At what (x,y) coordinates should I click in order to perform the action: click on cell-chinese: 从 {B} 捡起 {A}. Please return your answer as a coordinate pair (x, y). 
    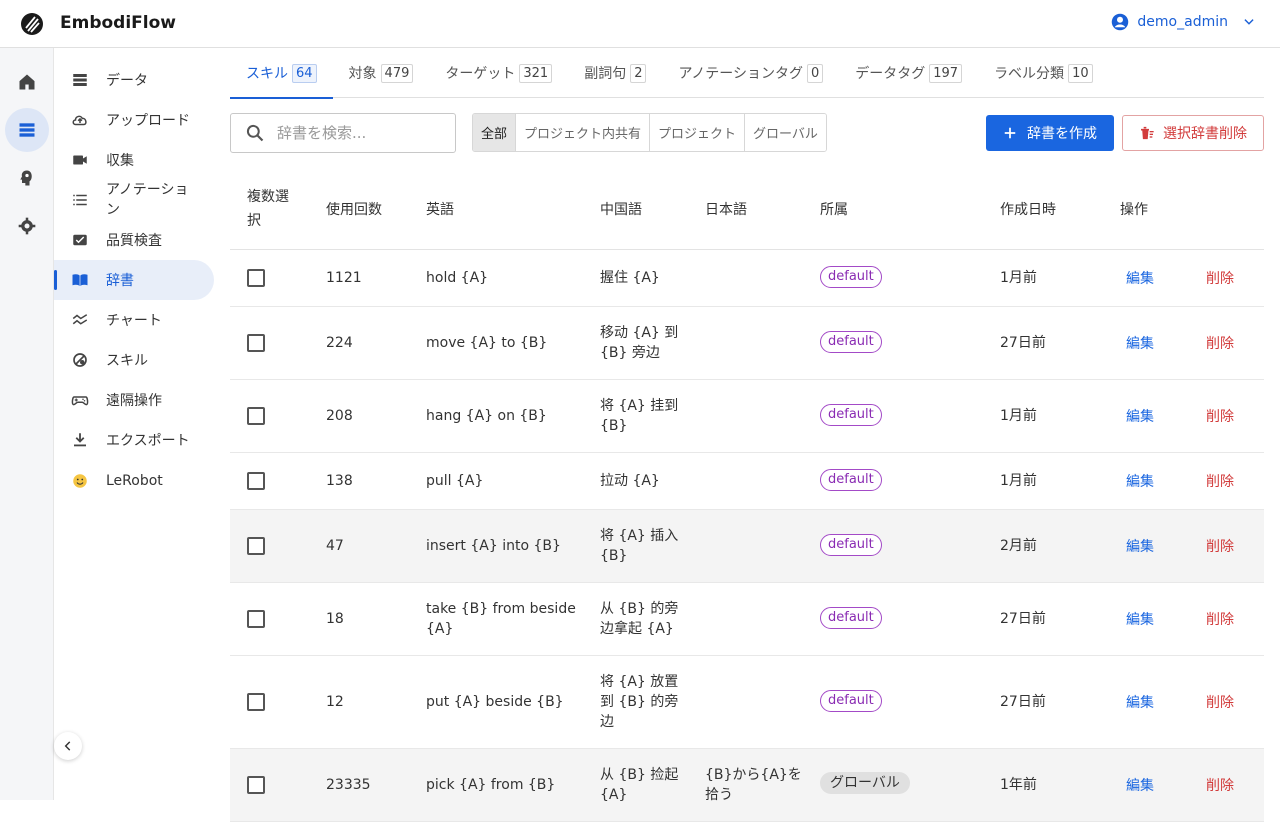
    Looking at the image, I should click on (639, 785).